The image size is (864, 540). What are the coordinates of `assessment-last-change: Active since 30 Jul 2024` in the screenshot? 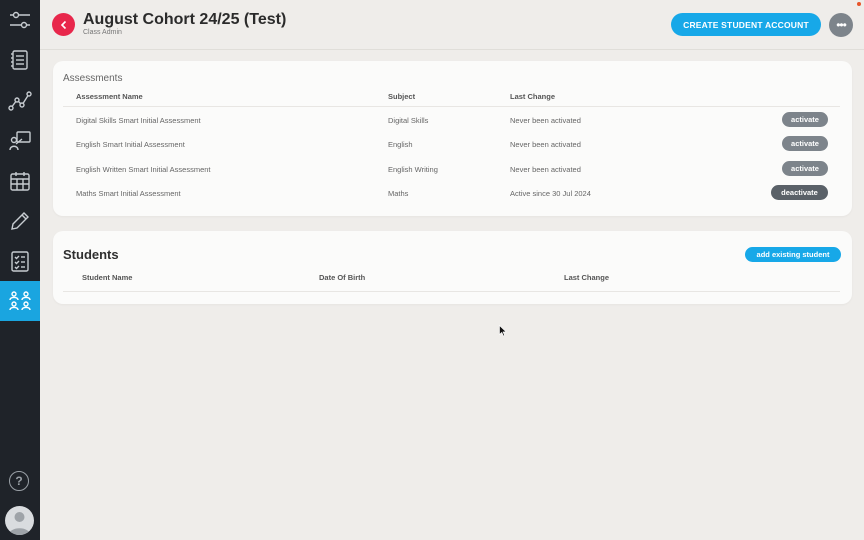 It's located at (550, 193).